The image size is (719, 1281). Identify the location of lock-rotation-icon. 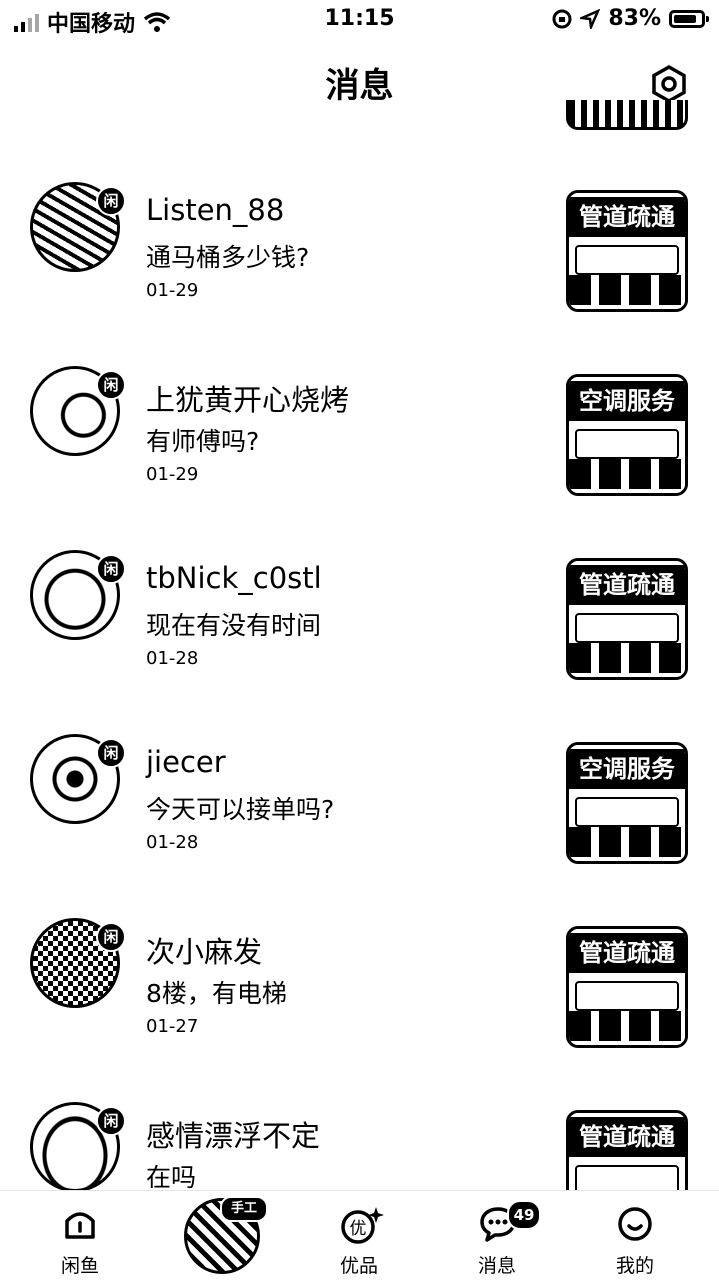
(562, 18).